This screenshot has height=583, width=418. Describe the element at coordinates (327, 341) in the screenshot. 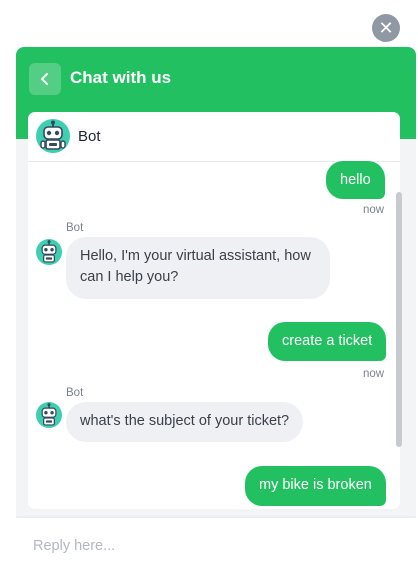

I see `user-message: create a ticket` at that location.